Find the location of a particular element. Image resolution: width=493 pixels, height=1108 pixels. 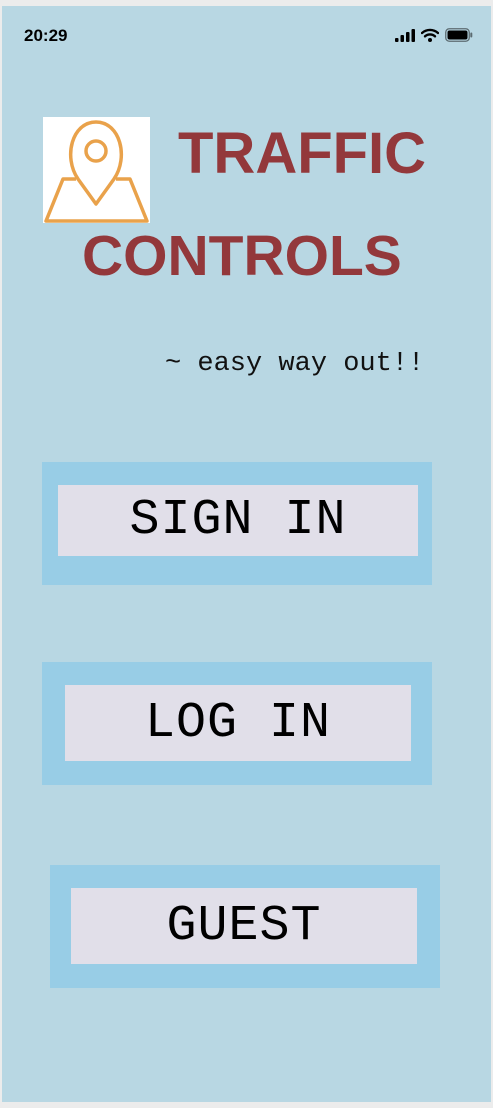

guest-button-frame: GUEST is located at coordinates (245, 926).